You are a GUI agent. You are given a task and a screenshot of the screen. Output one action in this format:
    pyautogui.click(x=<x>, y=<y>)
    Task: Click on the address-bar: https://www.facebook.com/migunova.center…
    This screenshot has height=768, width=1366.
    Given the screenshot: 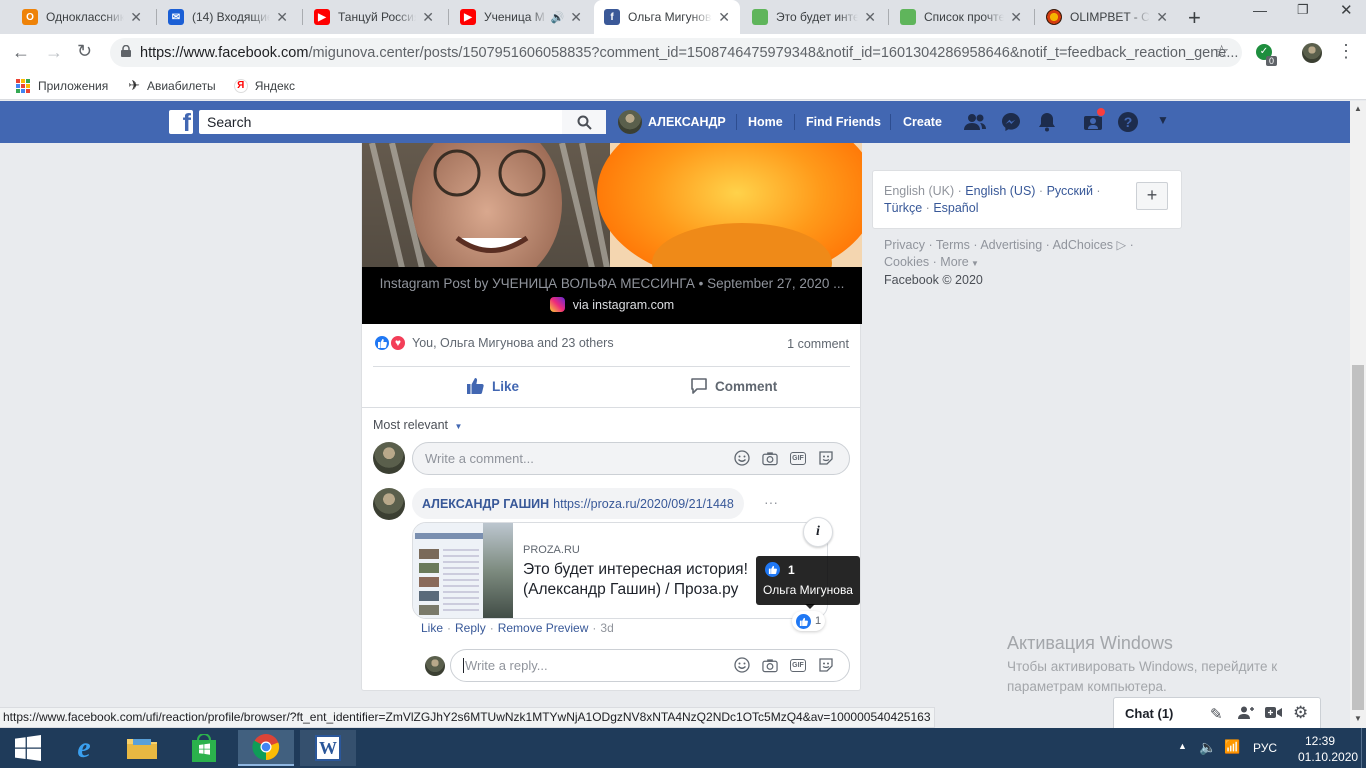 What is the action you would take?
    pyautogui.click(x=676, y=52)
    